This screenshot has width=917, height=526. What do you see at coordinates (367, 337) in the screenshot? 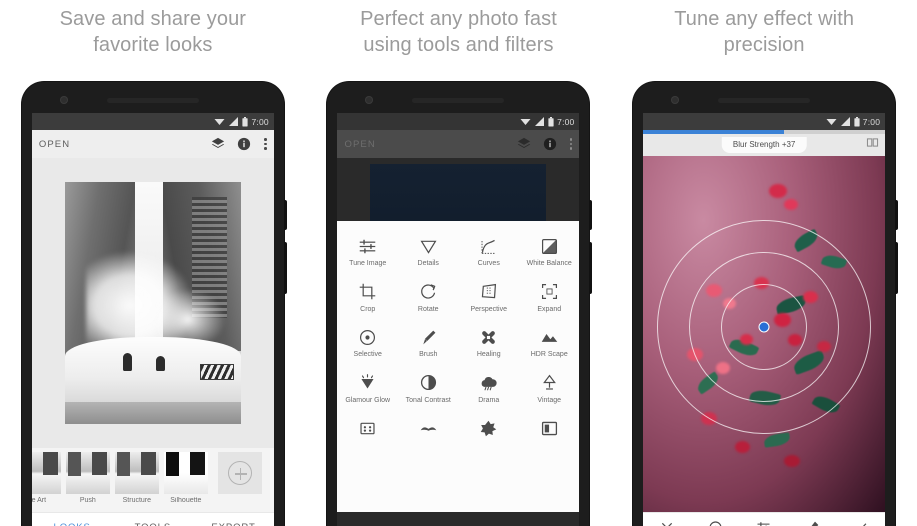
I see `selective-icon` at bounding box center [367, 337].